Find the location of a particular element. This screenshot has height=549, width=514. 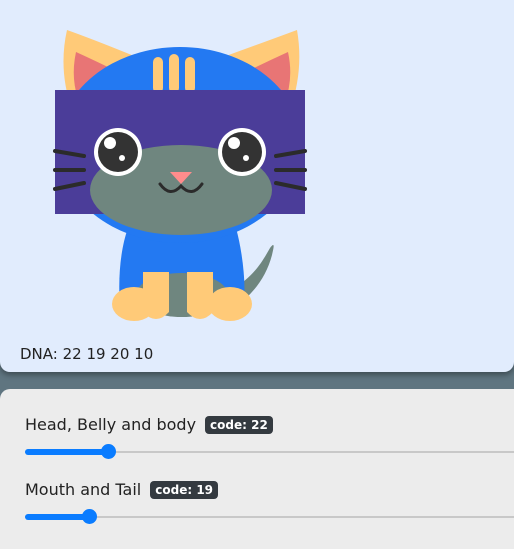

control-label-row: Head, Belly and body code: 22 is located at coordinates (269, 424).